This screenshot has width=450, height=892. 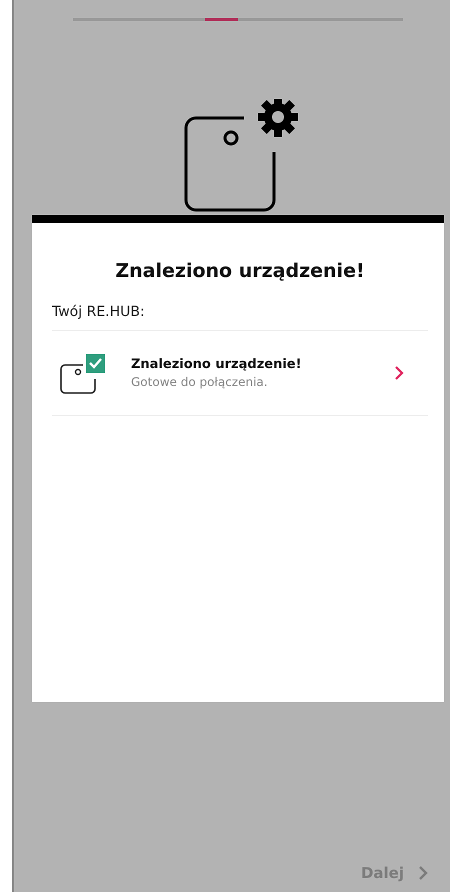 What do you see at coordinates (240, 373) in the screenshot?
I see `device-row: Znaleziono urządzenie! Gotowe do połączenia.` at bounding box center [240, 373].